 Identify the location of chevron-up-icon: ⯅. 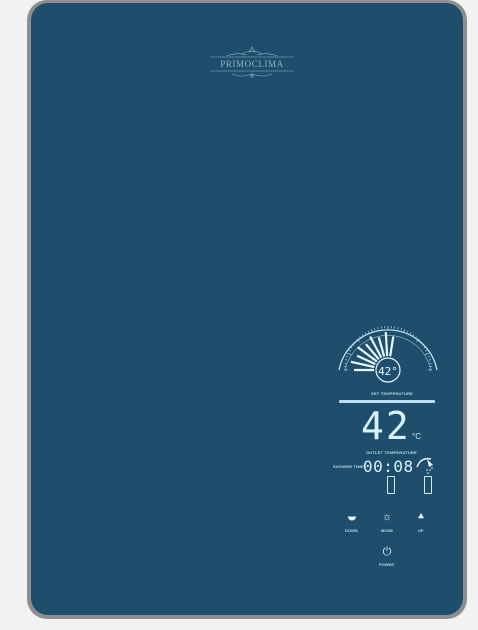
(421, 517).